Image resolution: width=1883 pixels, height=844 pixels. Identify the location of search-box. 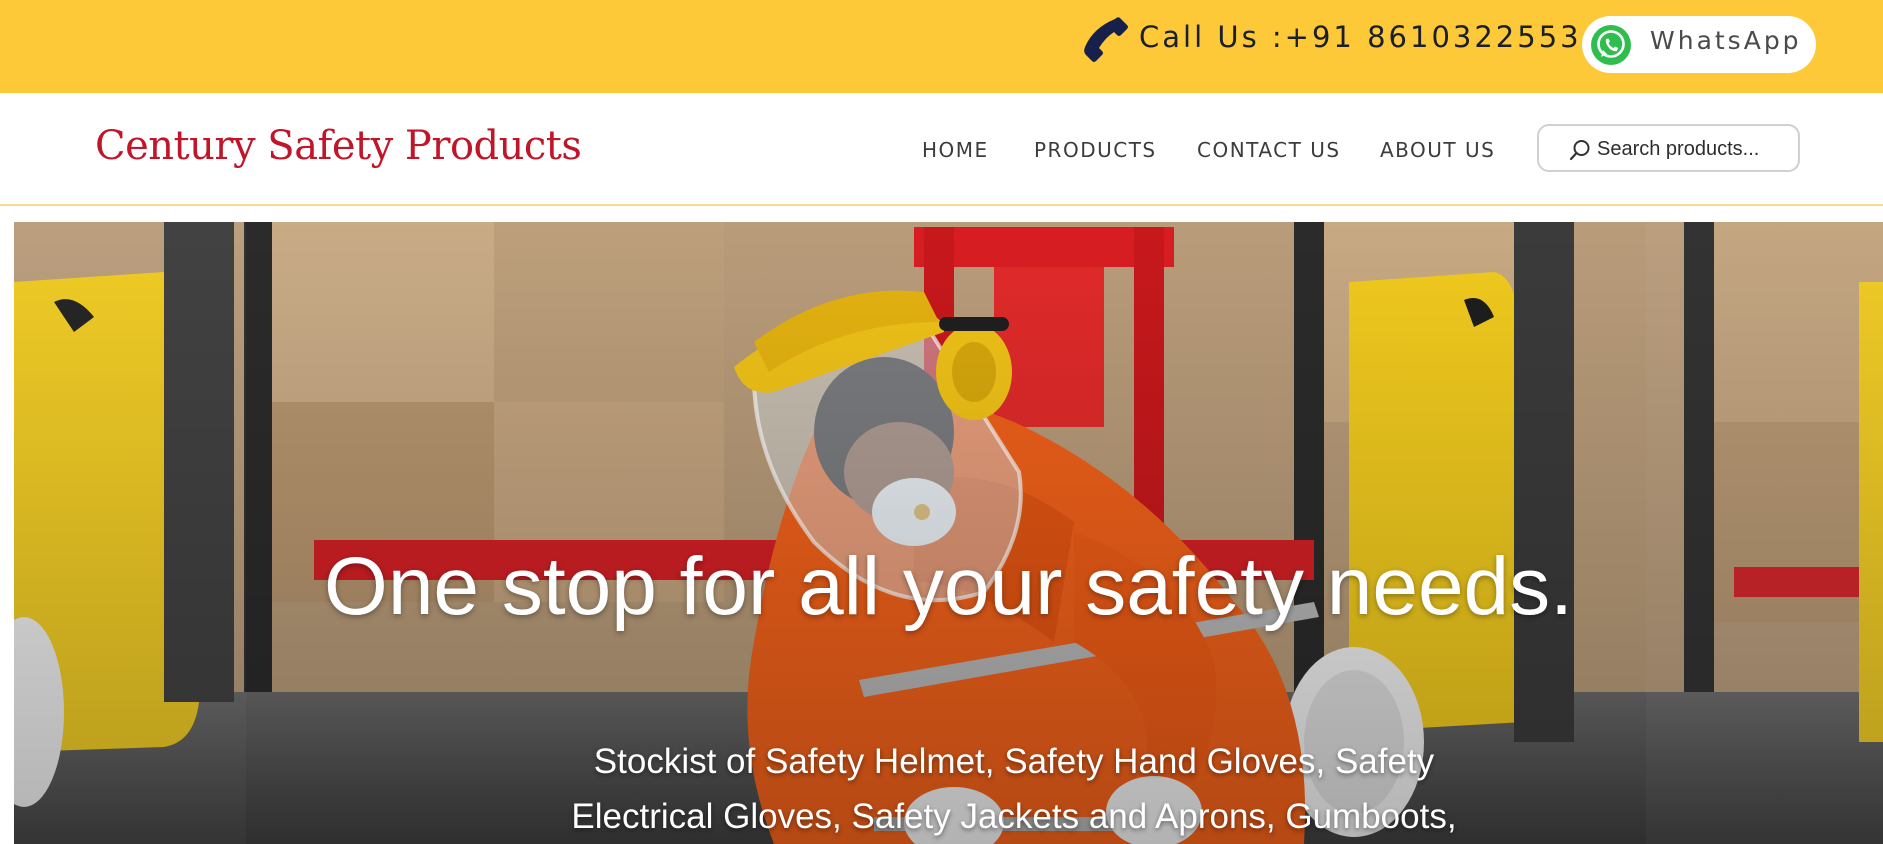
(1668, 148).